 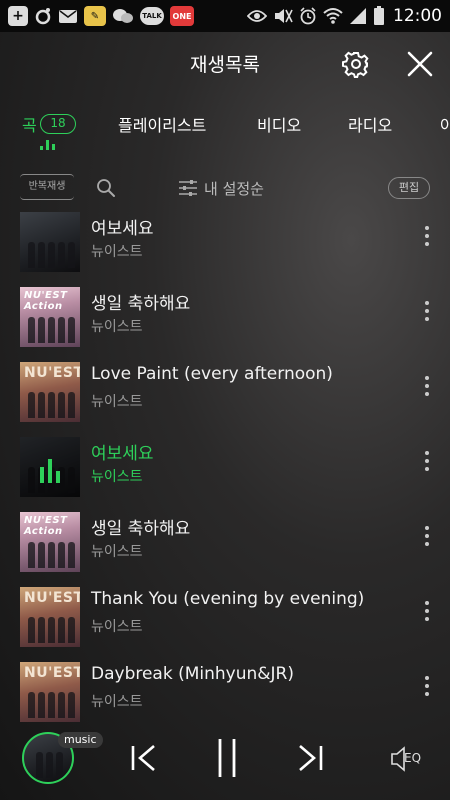 I want to click on pause-icon, so click(x=227, y=758).